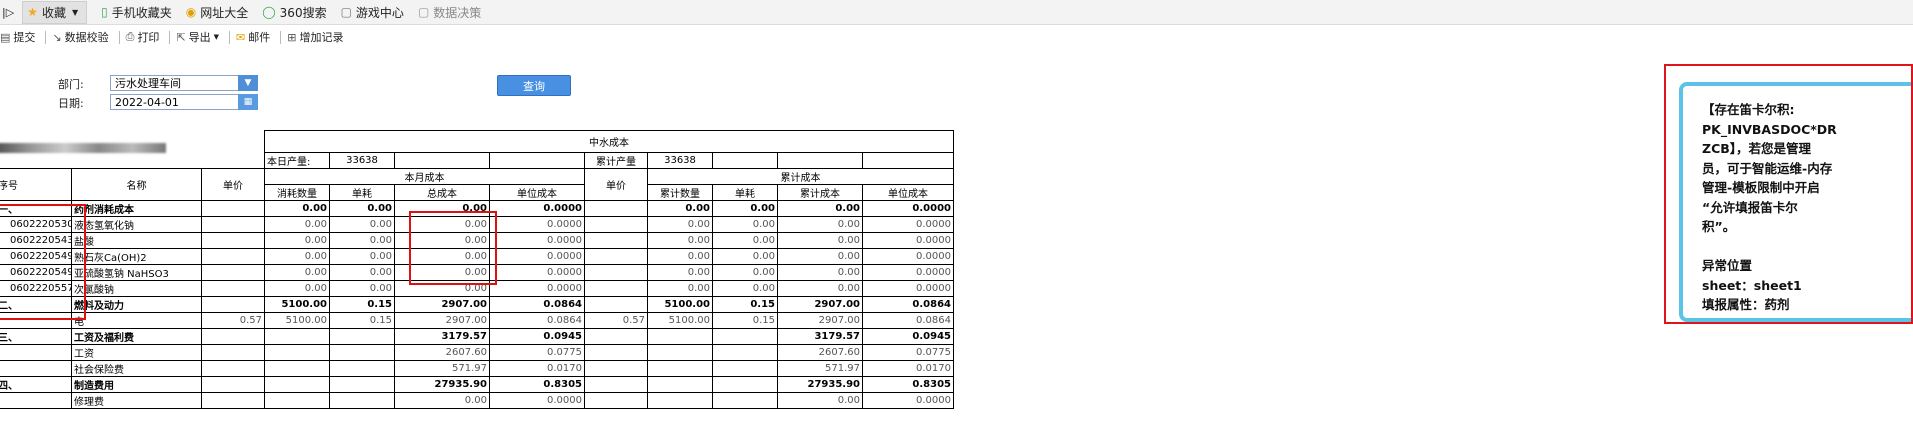 The image size is (1913, 423). I want to click on cell-c-ucost: 0.0775, so click(908, 352).